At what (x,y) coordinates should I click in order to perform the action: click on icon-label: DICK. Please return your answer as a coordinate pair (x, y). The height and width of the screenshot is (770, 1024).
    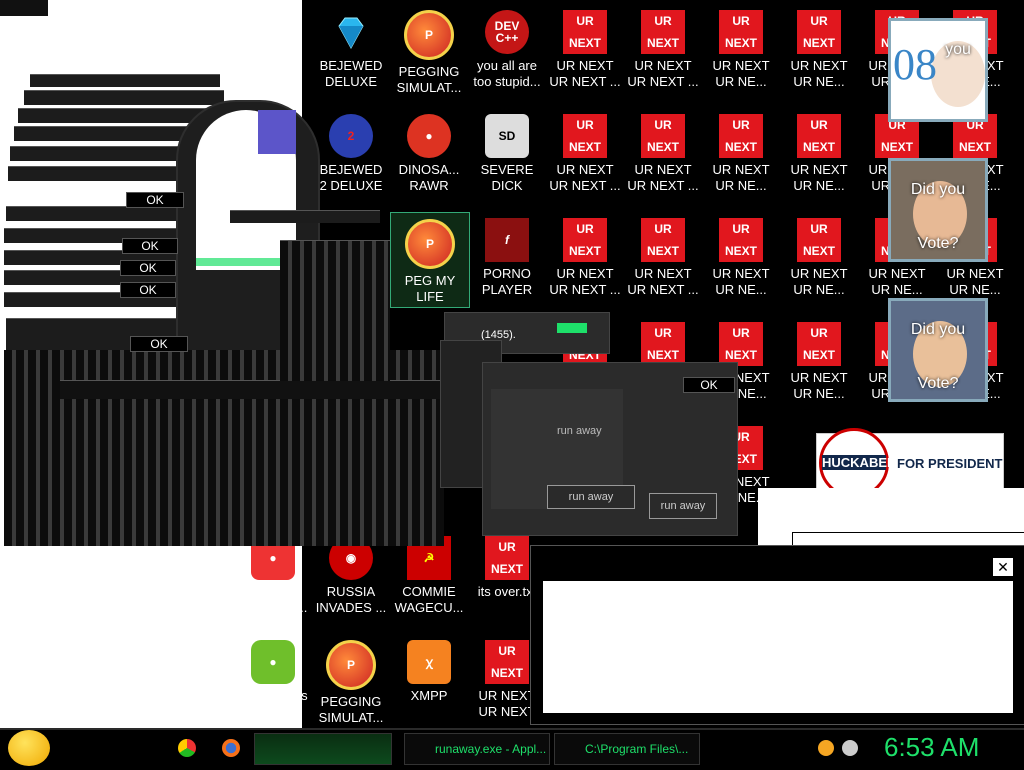
    Looking at the image, I should click on (507, 185).